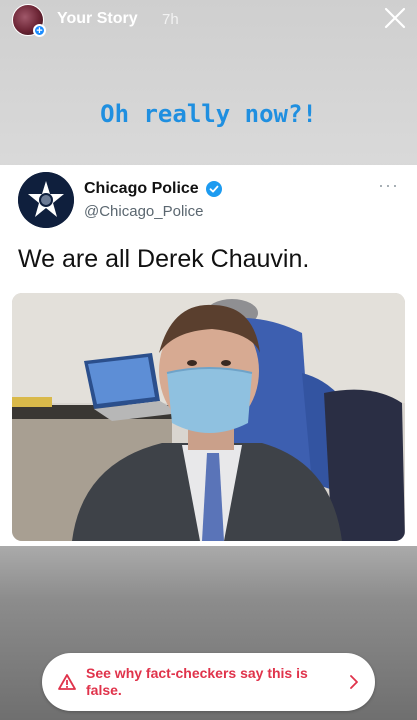 This screenshot has width=417, height=720. Describe the element at coordinates (170, 19) in the screenshot. I see `story-timestamp: 7h` at that location.